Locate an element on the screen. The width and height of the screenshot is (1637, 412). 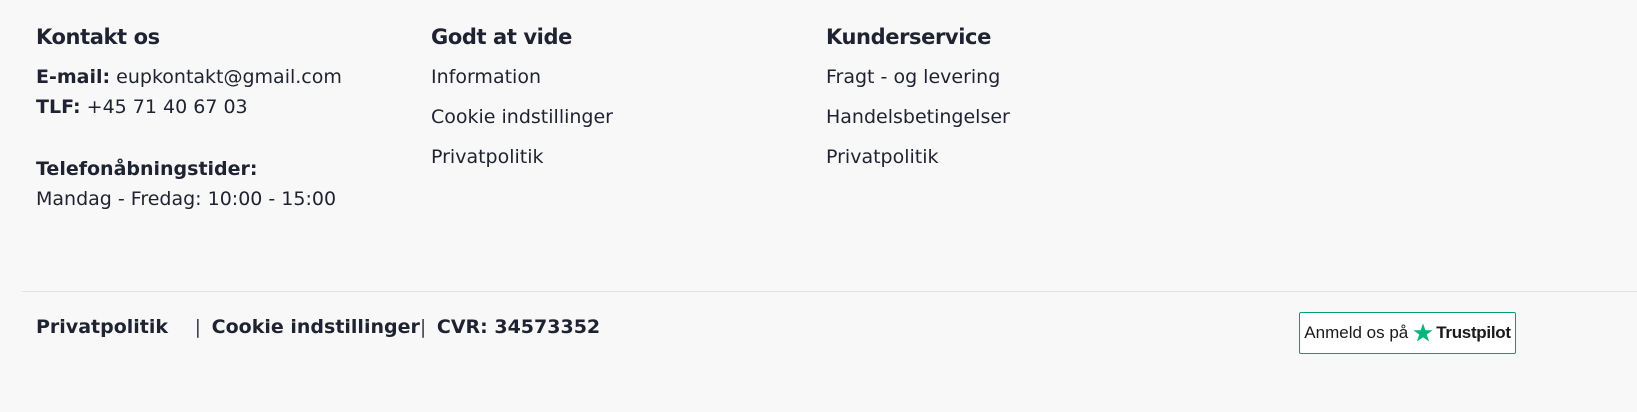
link-terms-conditions: Handelsbetingelser is located at coordinates (918, 117).